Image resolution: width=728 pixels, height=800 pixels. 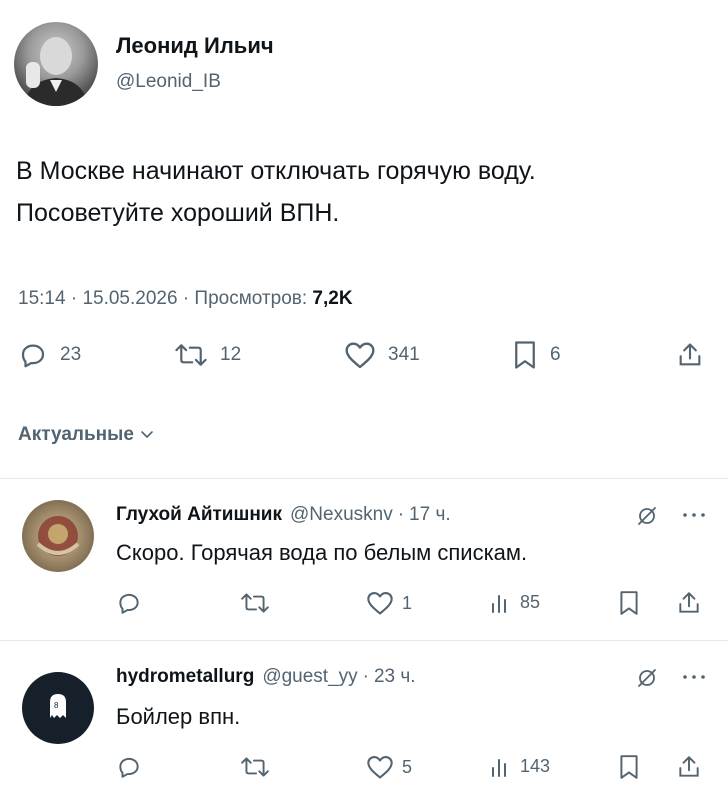 What do you see at coordinates (185, 677) in the screenshot?
I see `reply-author-name: hydrometallurg` at bounding box center [185, 677].